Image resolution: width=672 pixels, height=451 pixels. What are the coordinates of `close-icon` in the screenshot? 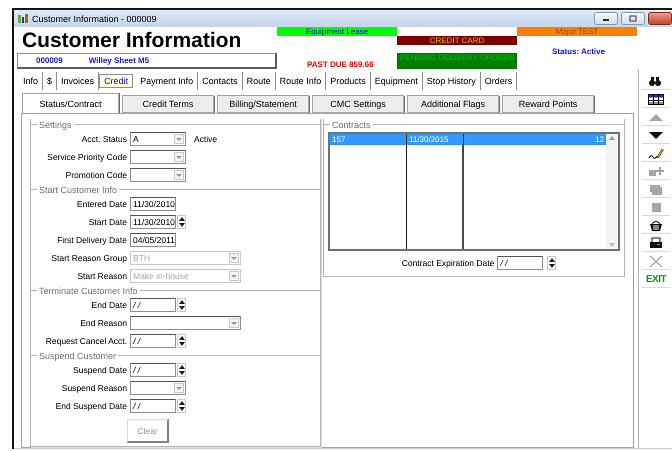 It's located at (656, 261).